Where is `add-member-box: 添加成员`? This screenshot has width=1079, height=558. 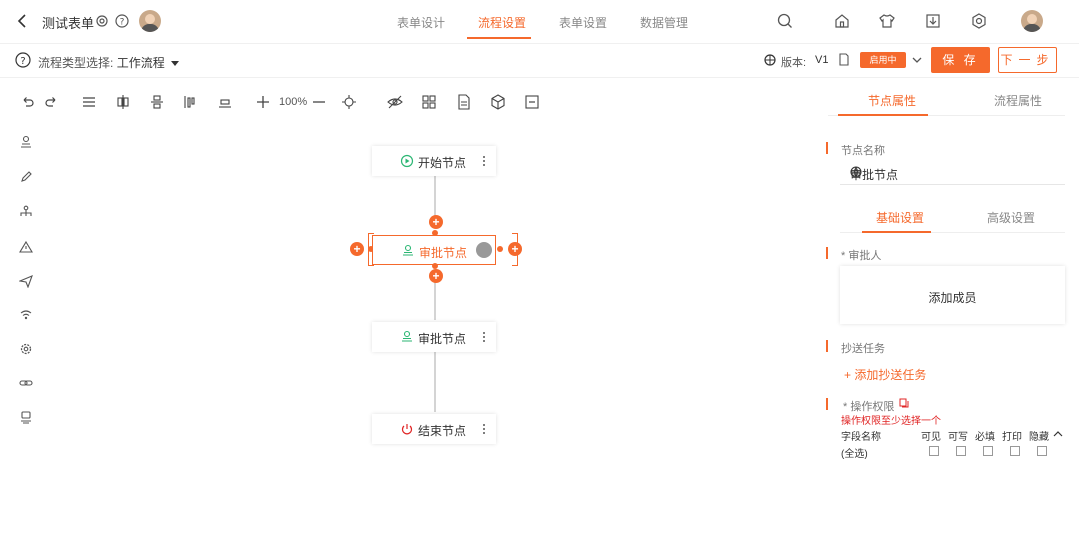 add-member-box: 添加成员 is located at coordinates (952, 295).